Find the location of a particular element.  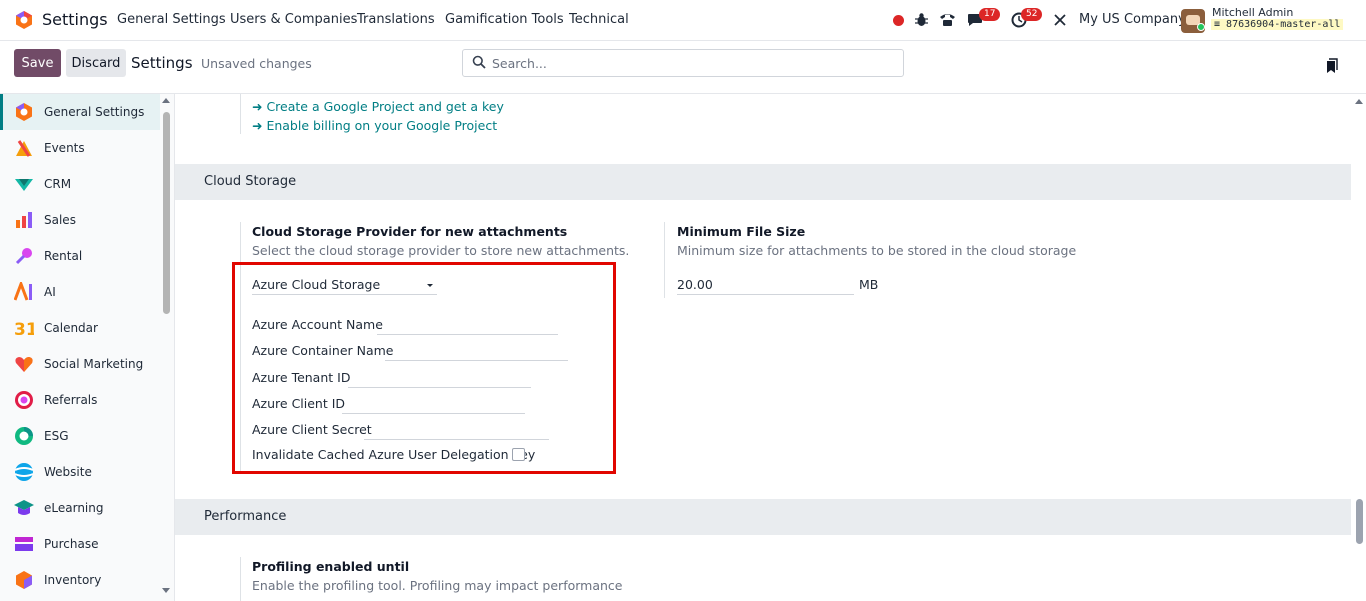

sidebar-item-sales: Sales is located at coordinates (80, 220).